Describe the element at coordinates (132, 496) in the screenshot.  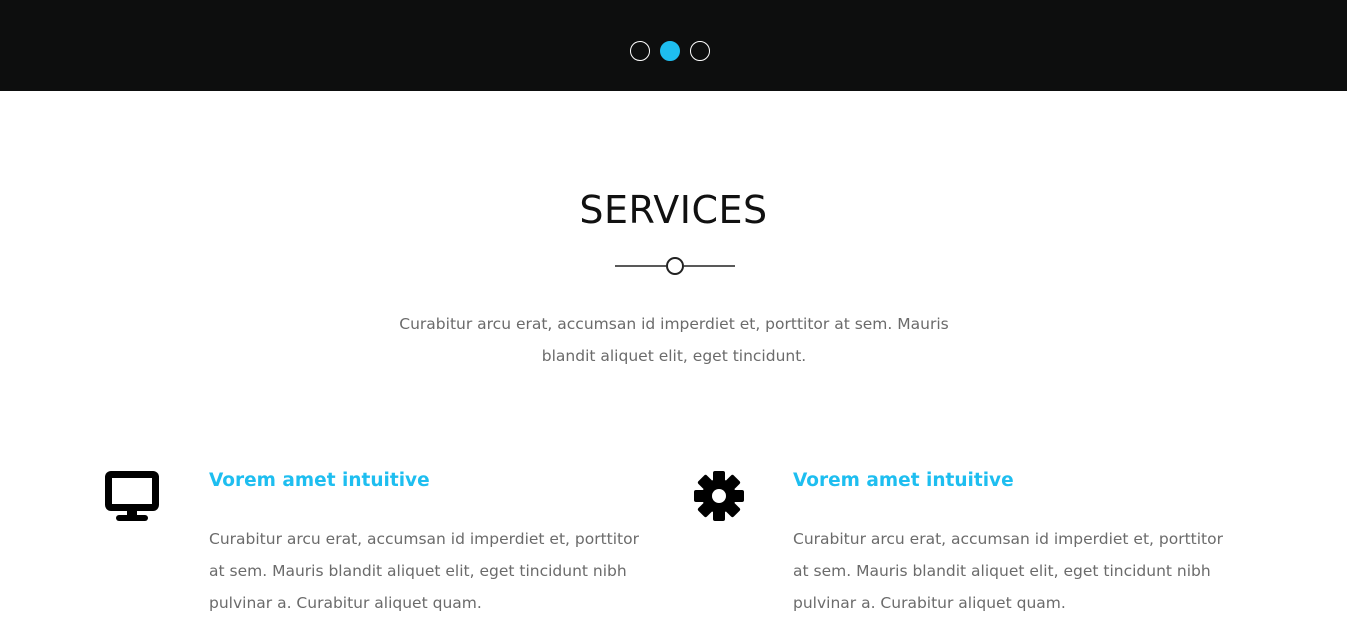
I see `desktop-icon` at that location.